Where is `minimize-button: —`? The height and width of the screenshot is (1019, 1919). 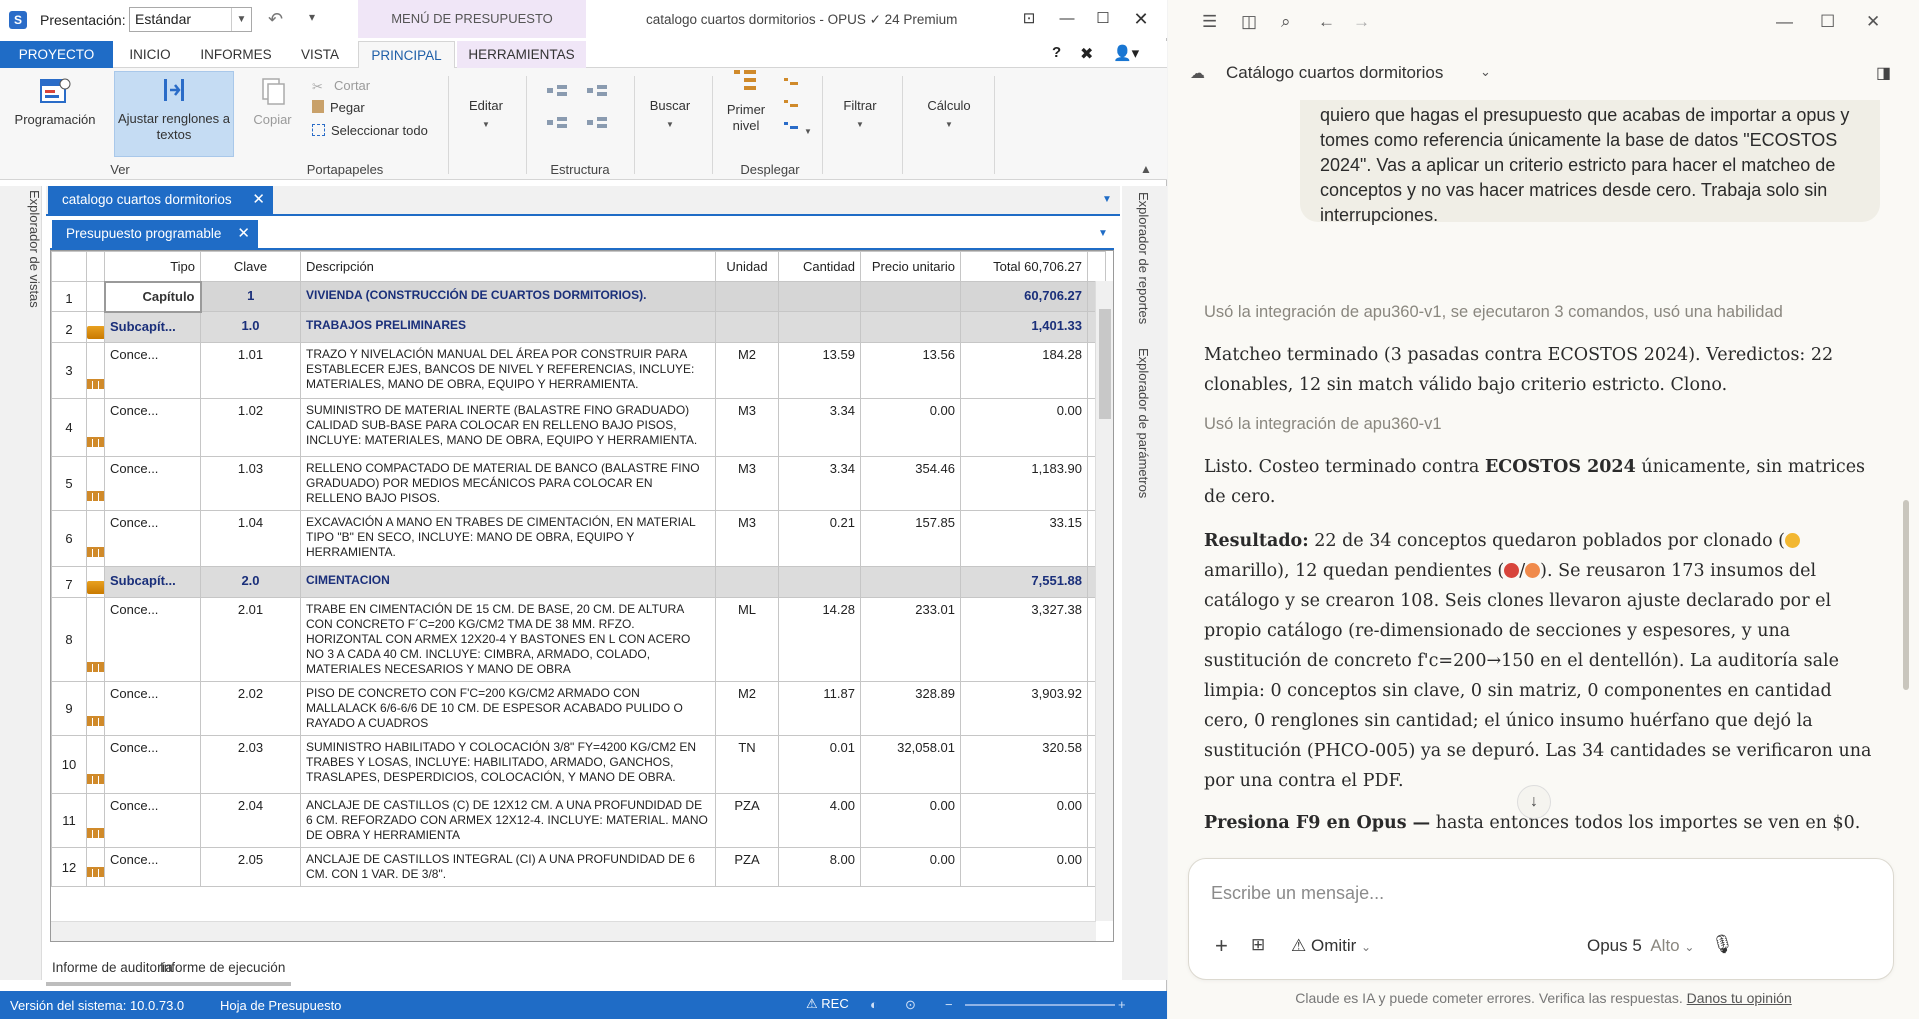 minimize-button: — is located at coordinates (1067, 19).